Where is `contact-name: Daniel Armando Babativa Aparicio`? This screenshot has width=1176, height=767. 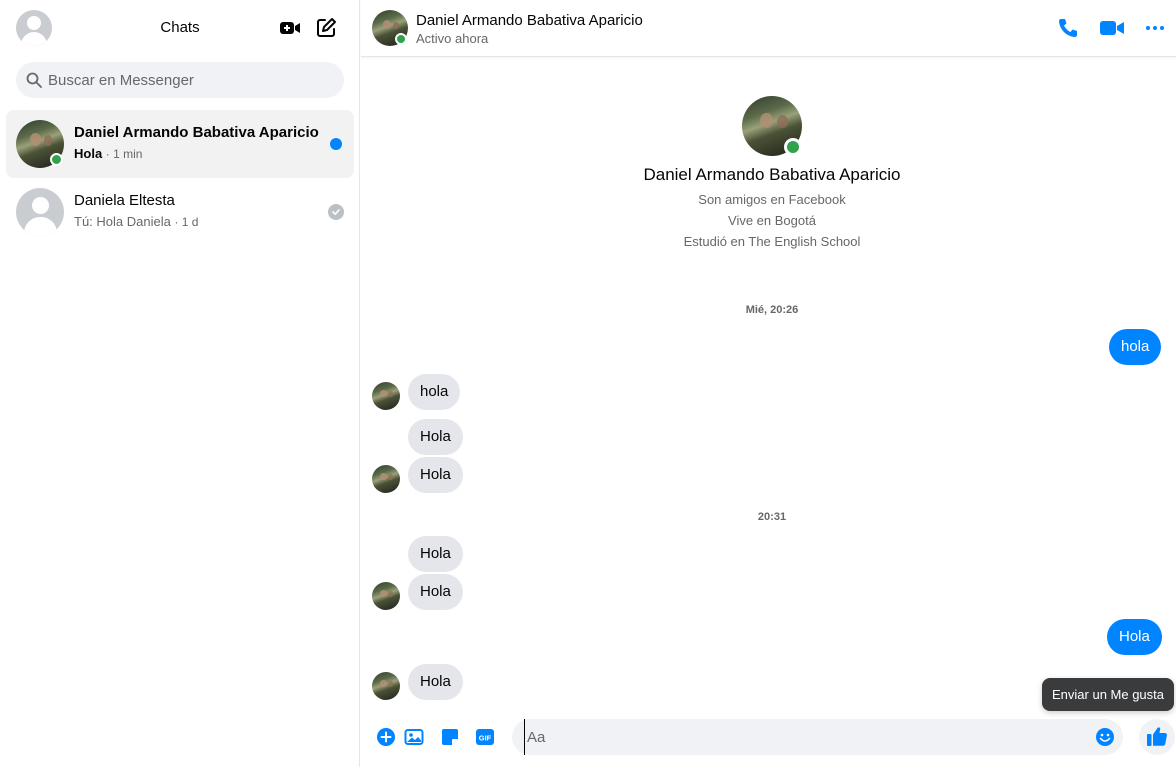 contact-name: Daniel Armando Babativa Aparicio is located at coordinates (529, 20).